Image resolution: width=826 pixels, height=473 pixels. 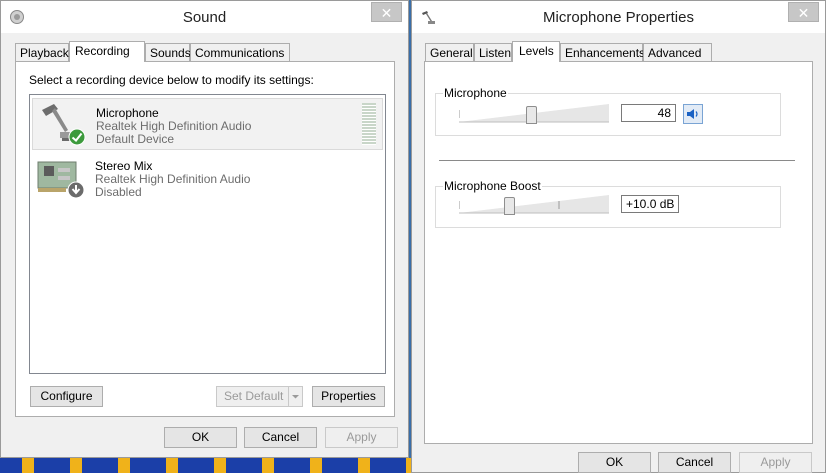 What do you see at coordinates (677, 52) in the screenshot?
I see `tab-advanced: Advanced` at bounding box center [677, 52].